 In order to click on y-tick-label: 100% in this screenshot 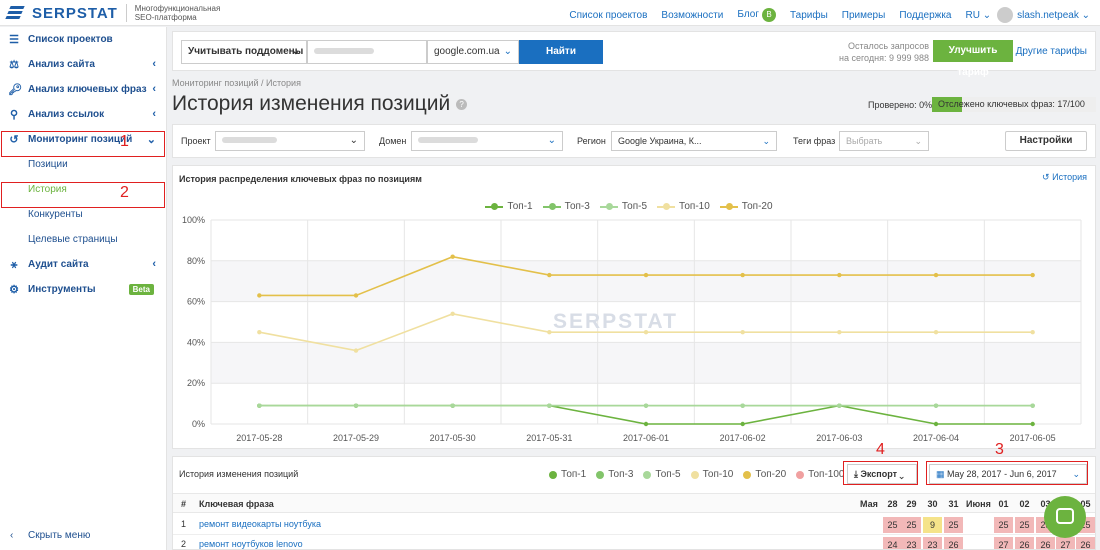, I will do `click(193, 220)`.